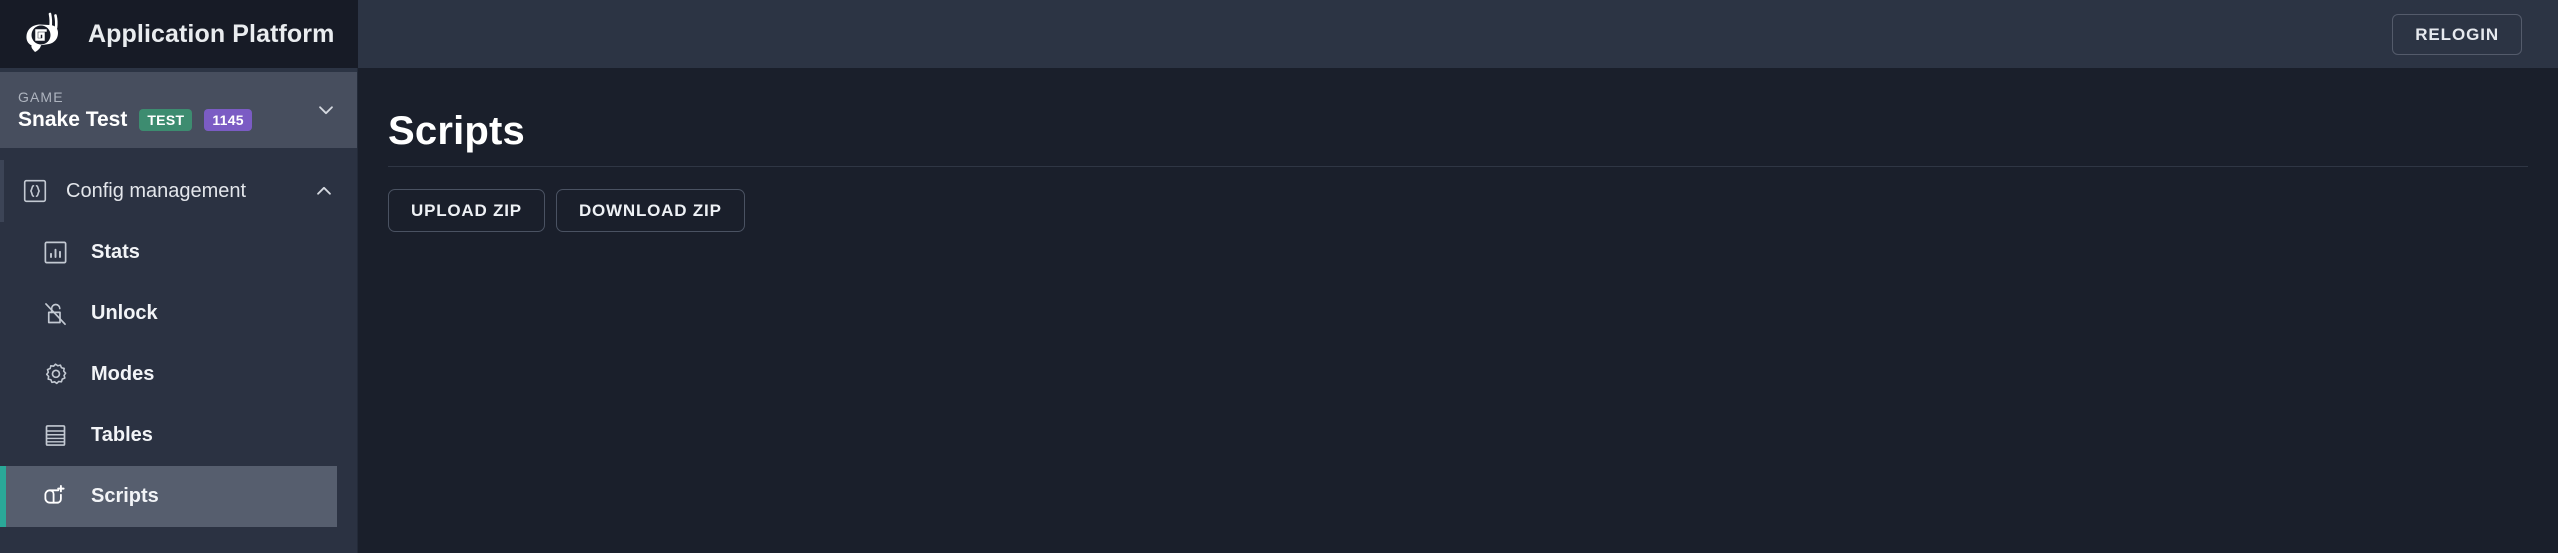 The height and width of the screenshot is (553, 2558). I want to click on page-title: Scripts, so click(1458, 138).